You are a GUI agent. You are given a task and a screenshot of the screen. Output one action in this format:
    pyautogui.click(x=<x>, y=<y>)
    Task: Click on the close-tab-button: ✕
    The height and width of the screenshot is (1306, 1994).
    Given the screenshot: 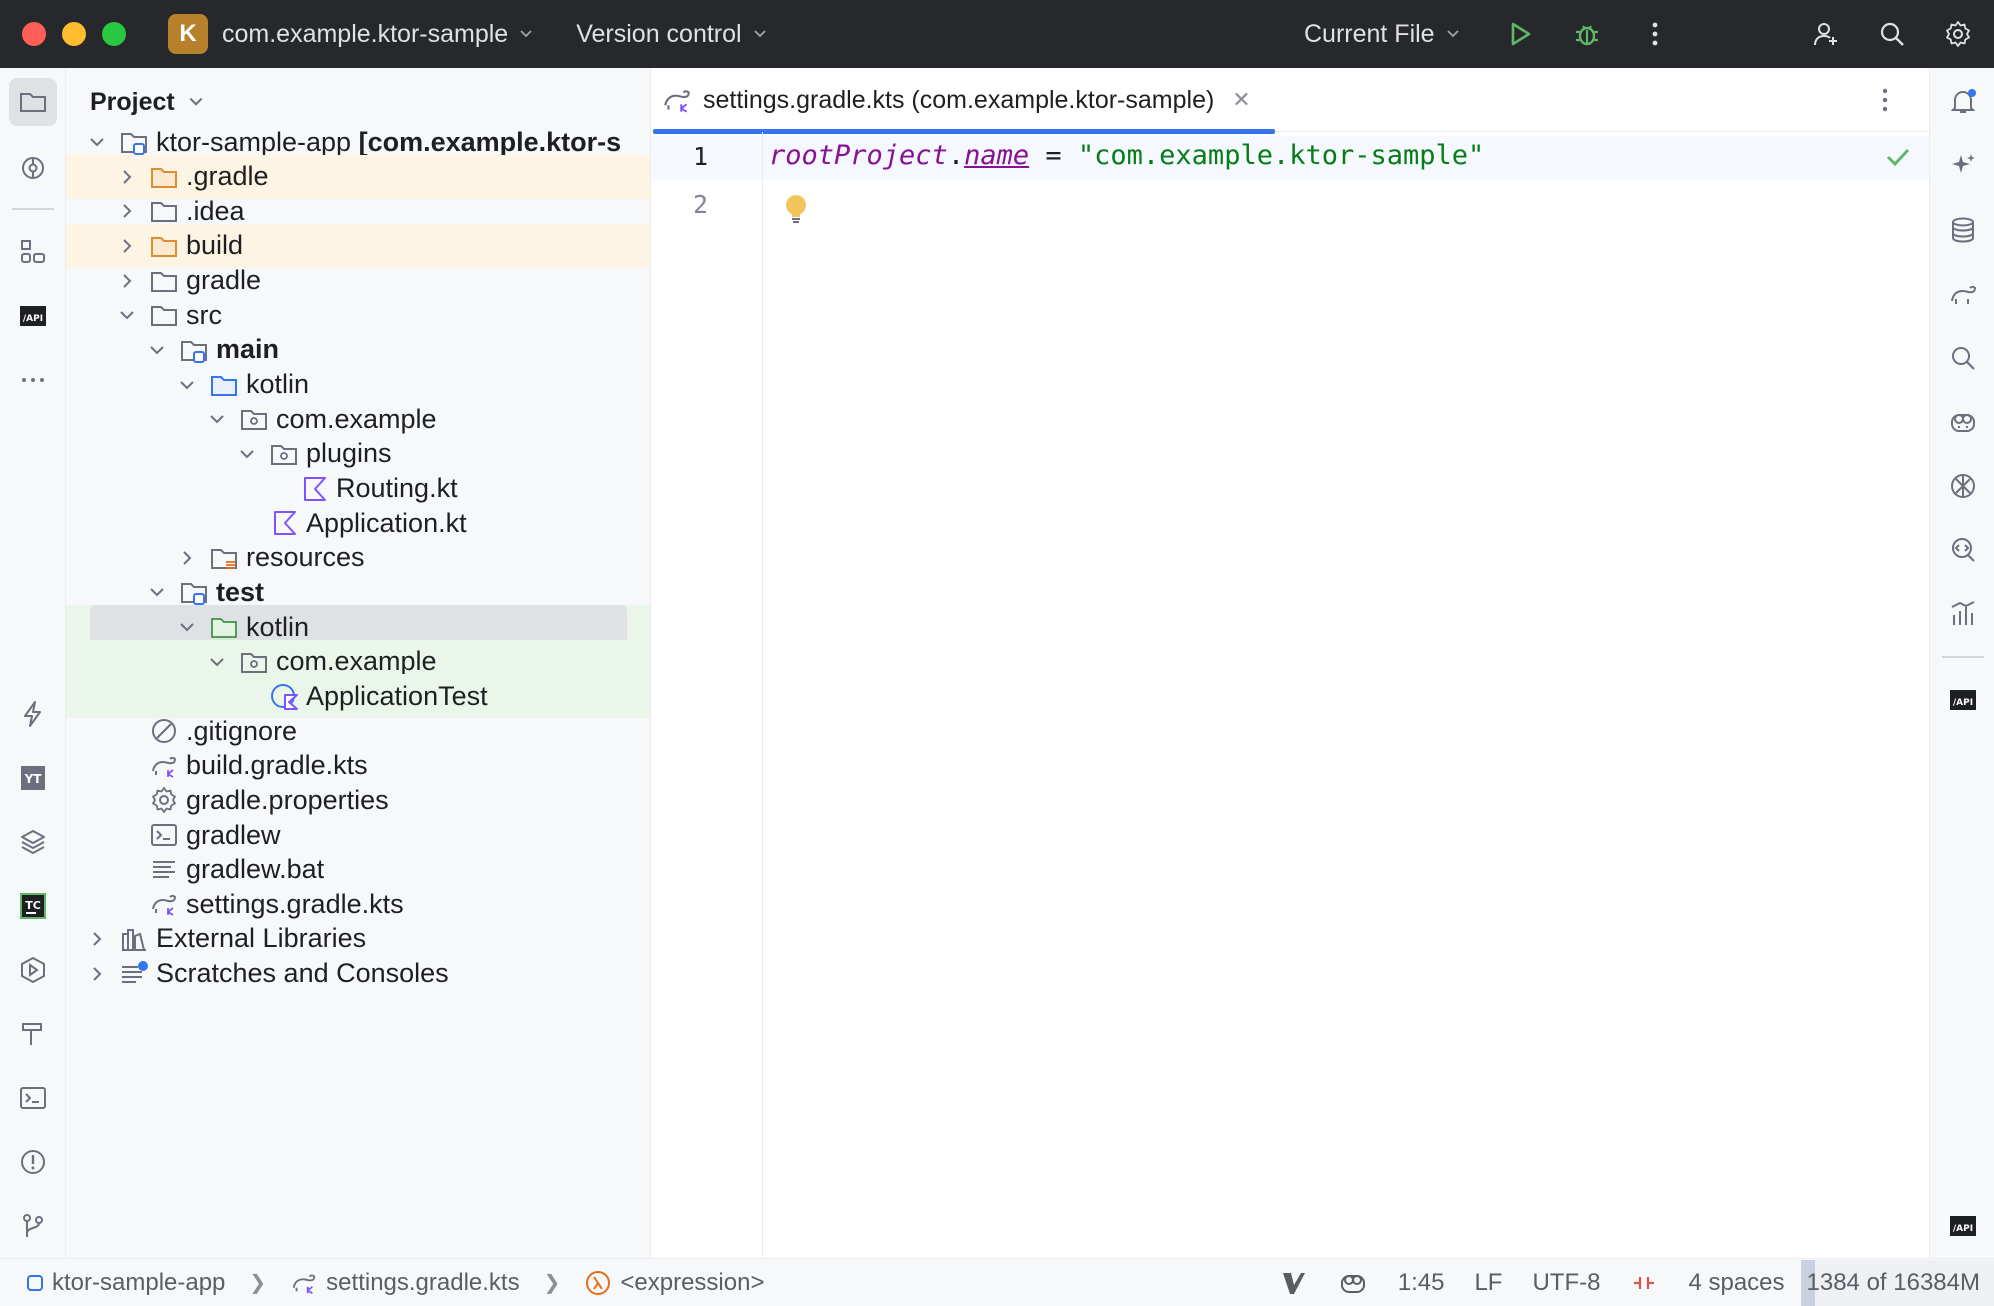 What is the action you would take?
    pyautogui.click(x=1241, y=100)
    